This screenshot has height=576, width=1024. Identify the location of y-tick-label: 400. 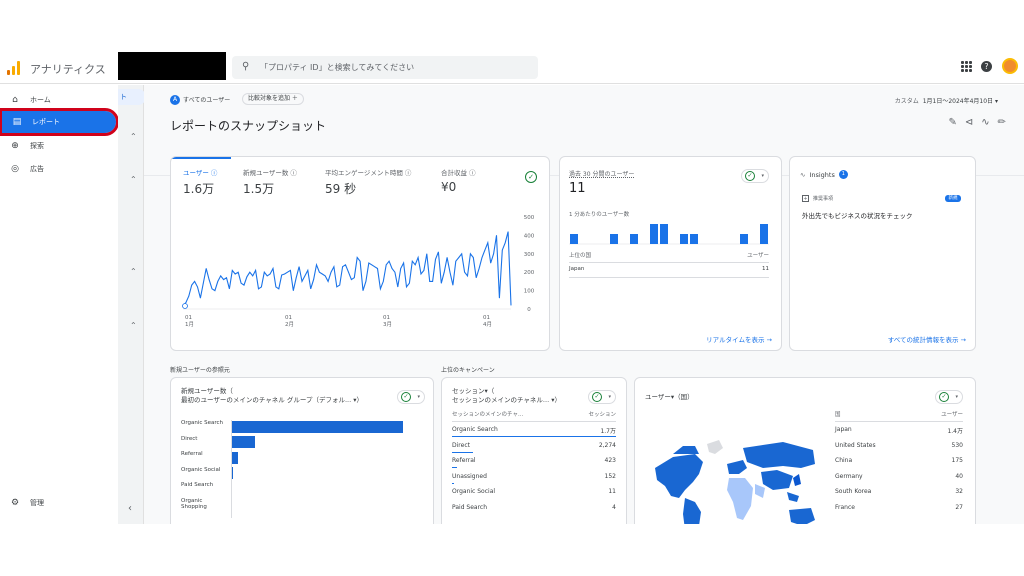
(529, 236).